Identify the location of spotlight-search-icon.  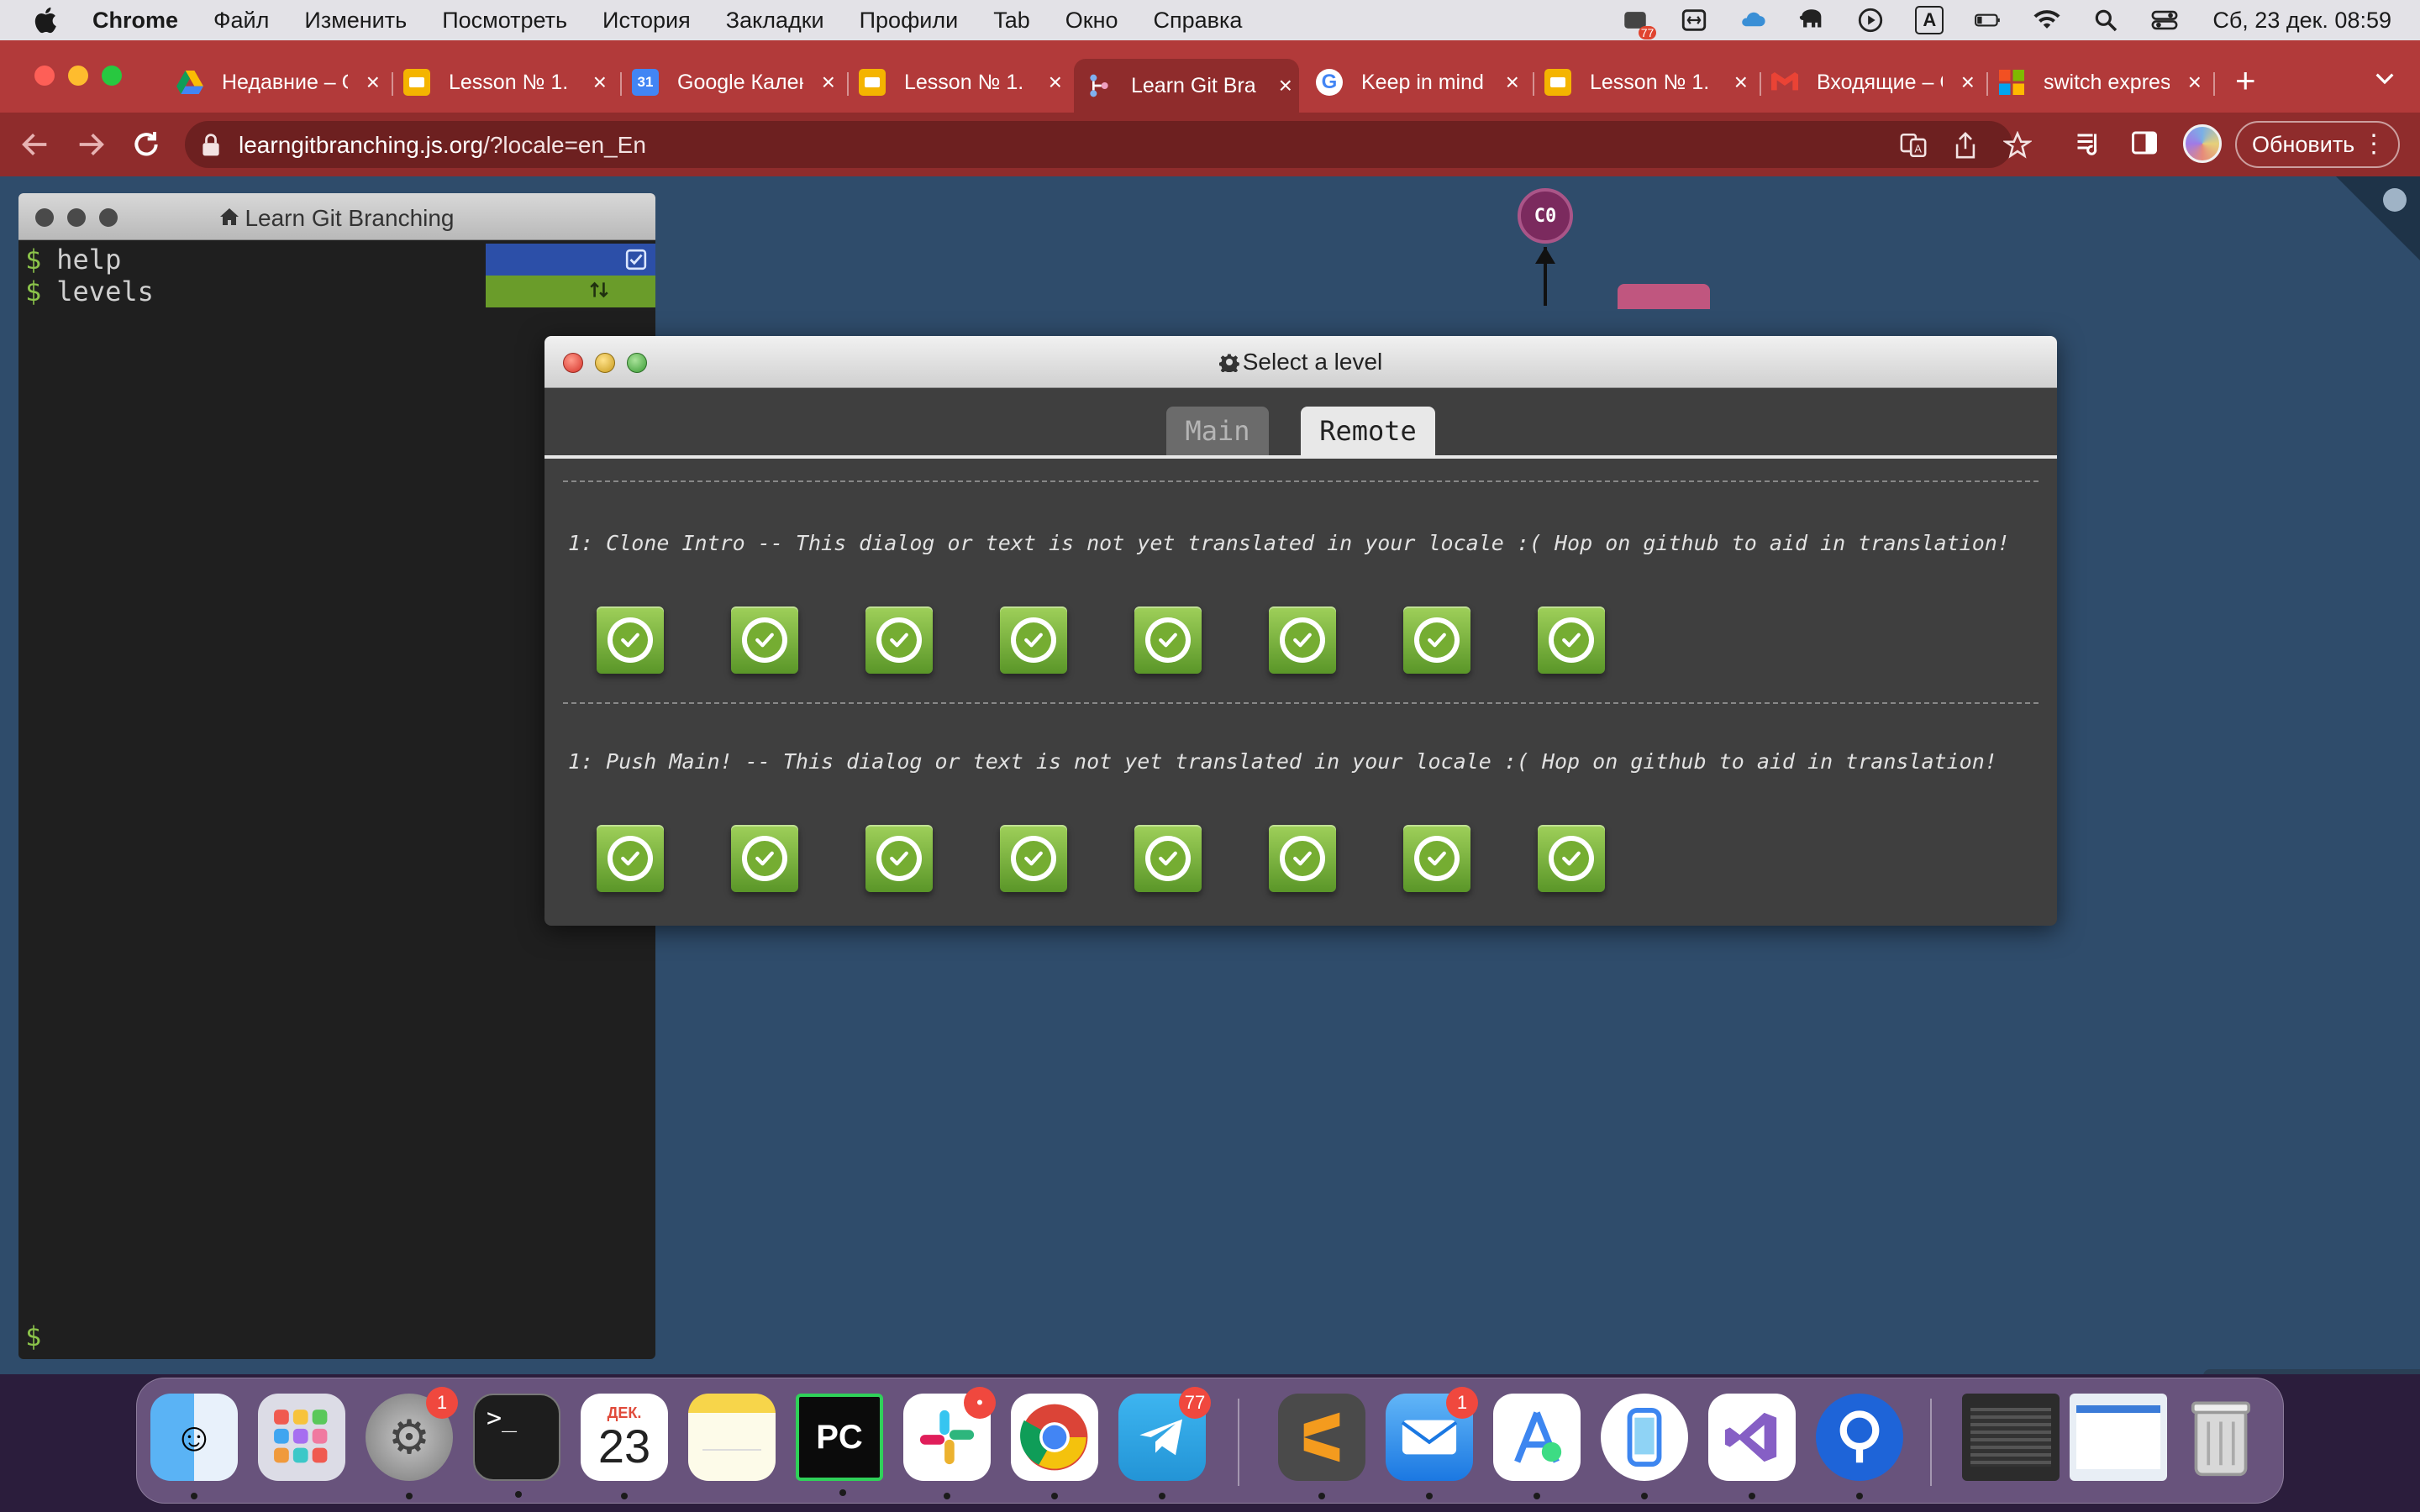
(2105, 20).